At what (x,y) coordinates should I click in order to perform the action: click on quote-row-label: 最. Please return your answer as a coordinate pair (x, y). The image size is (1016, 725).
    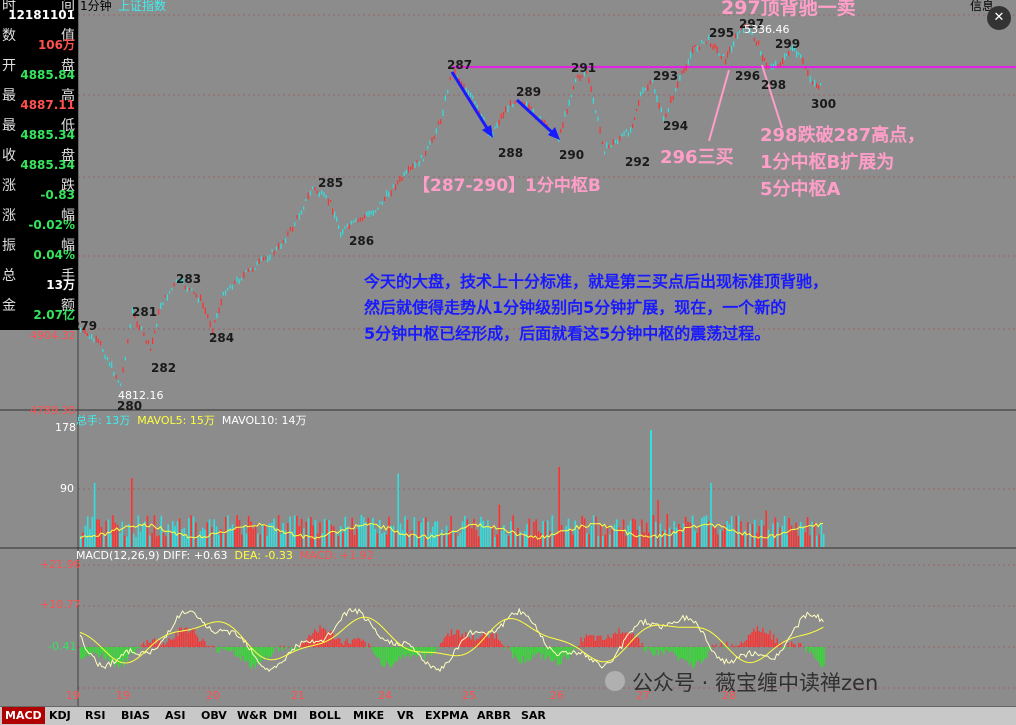
    Looking at the image, I should click on (9, 96).